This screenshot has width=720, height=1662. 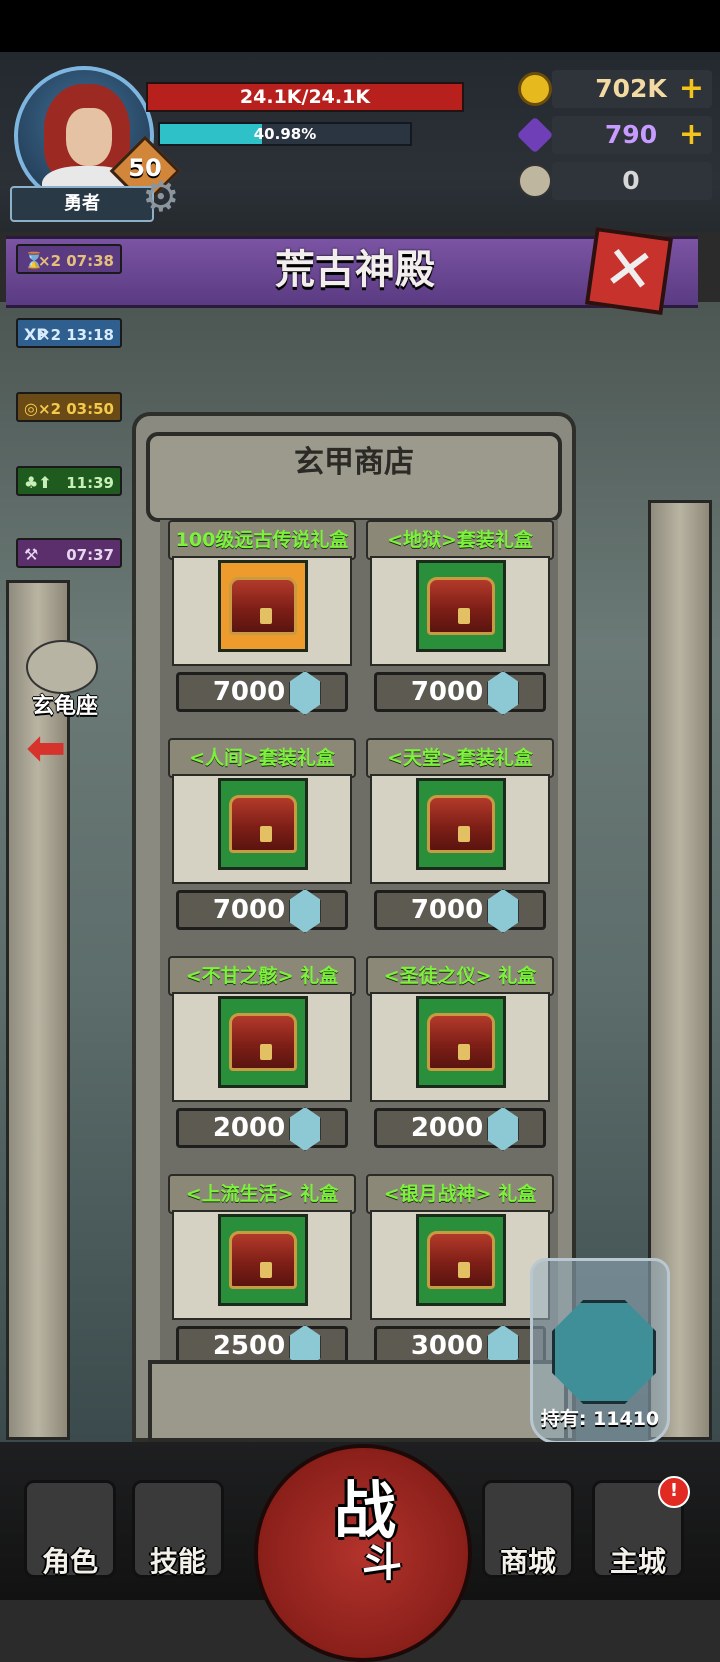 What do you see at coordinates (358, 1401) in the screenshot?
I see `shop-base` at bounding box center [358, 1401].